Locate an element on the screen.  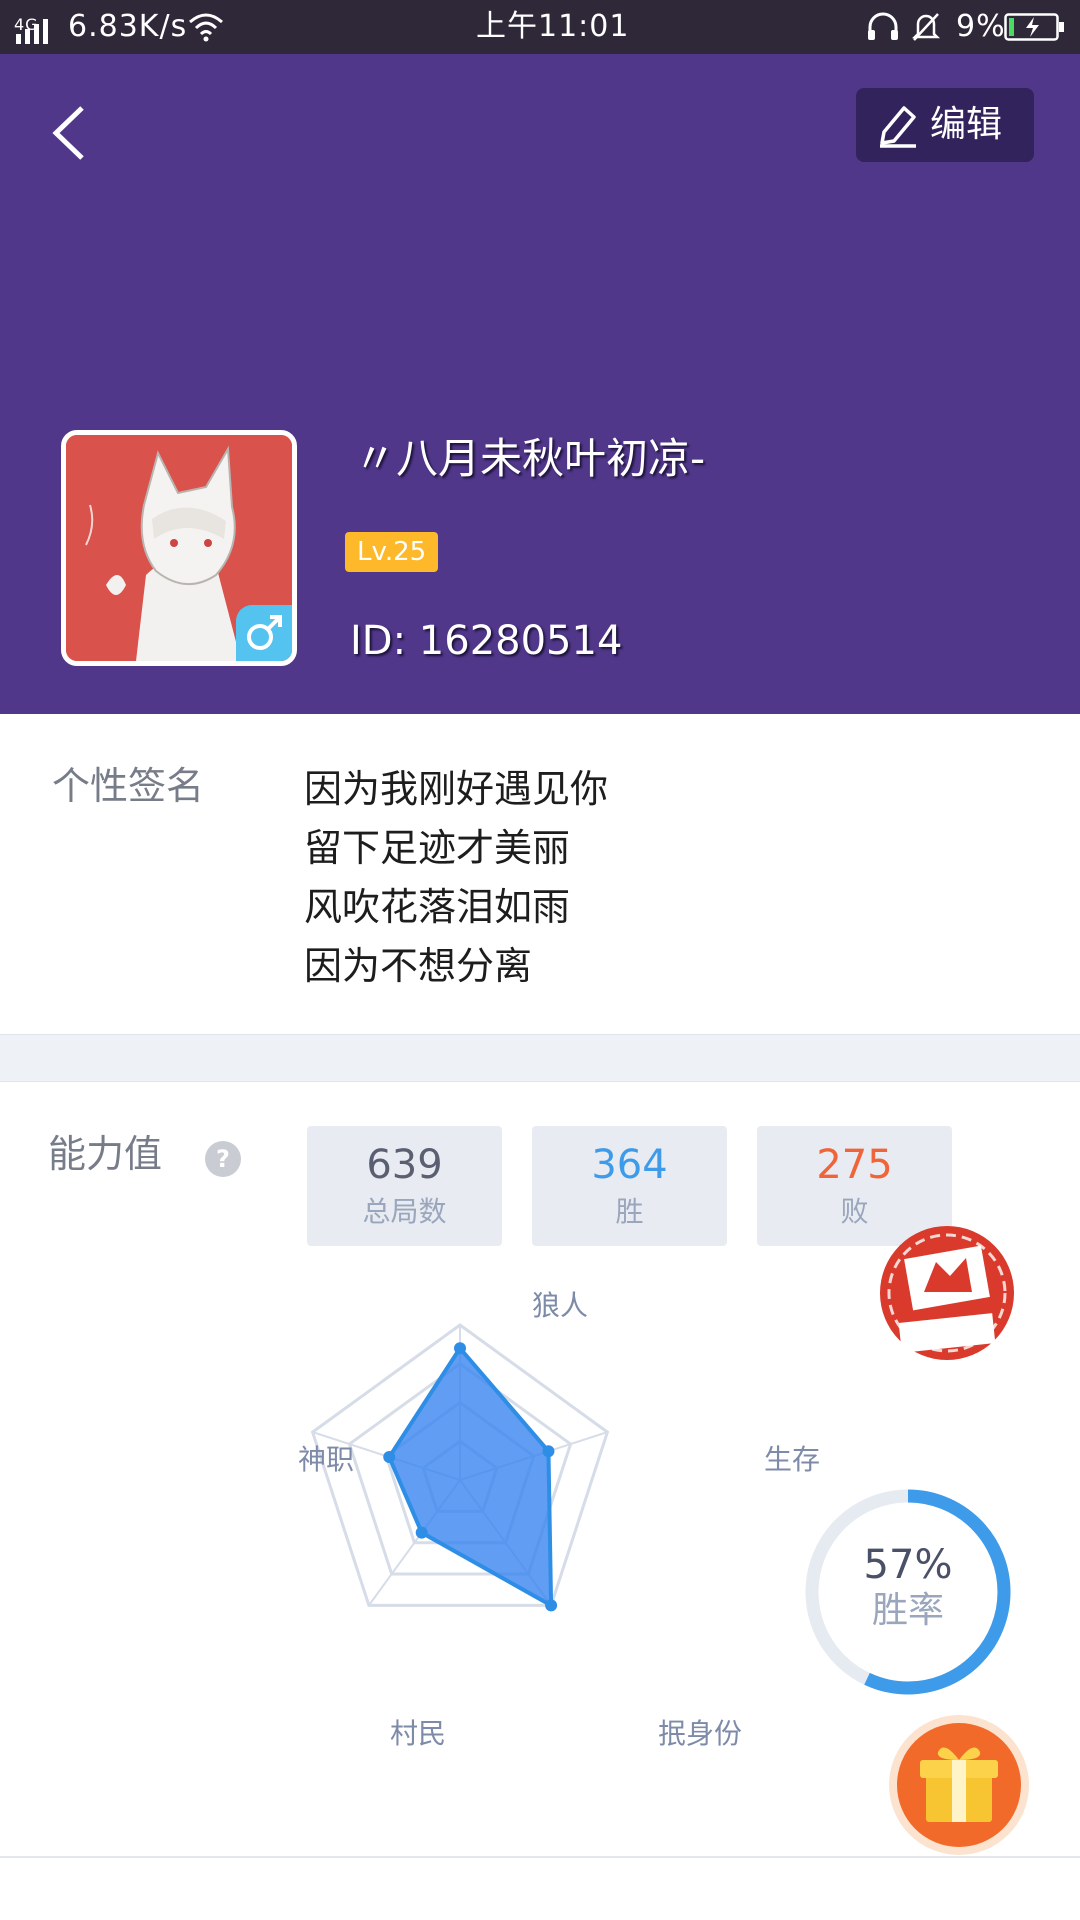
edit-button: 编辑 is located at coordinates (945, 125).